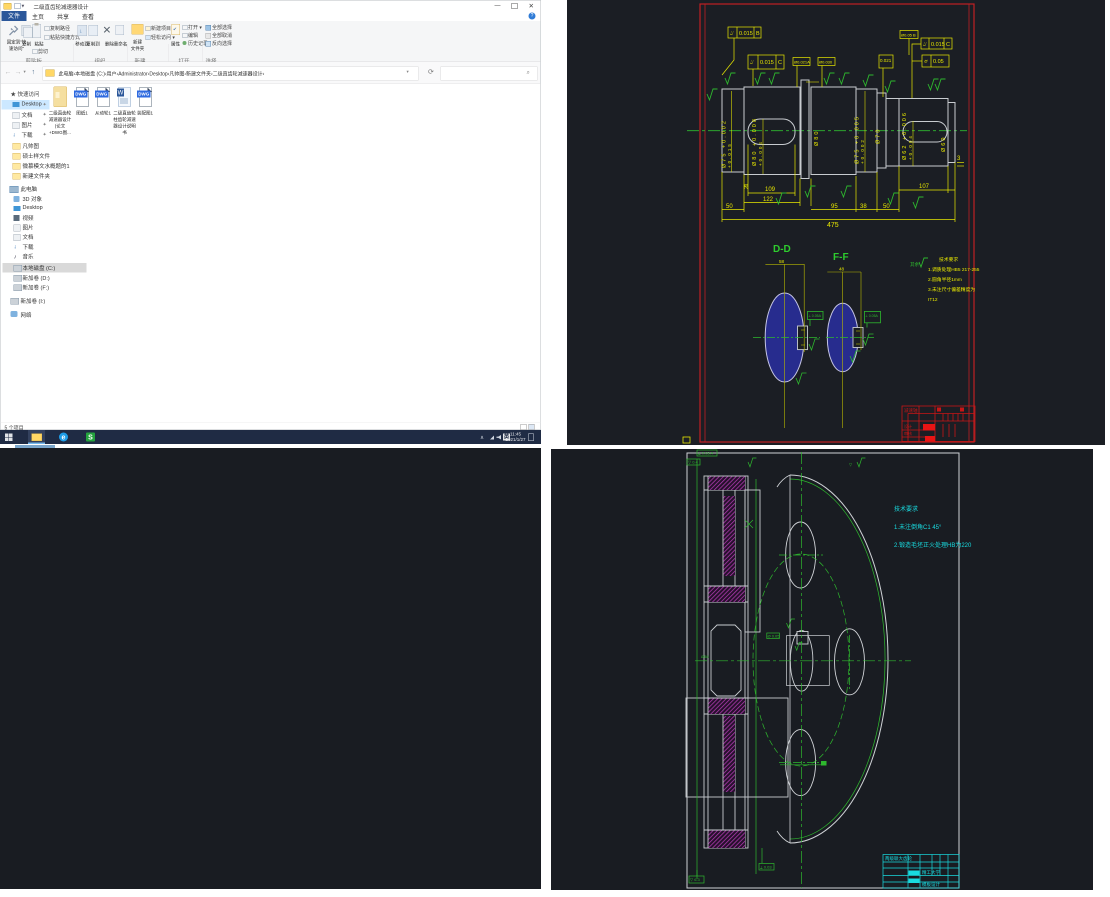  Describe the element at coordinates (863, 207) in the screenshot. I see `svg-text: 38` at that location.